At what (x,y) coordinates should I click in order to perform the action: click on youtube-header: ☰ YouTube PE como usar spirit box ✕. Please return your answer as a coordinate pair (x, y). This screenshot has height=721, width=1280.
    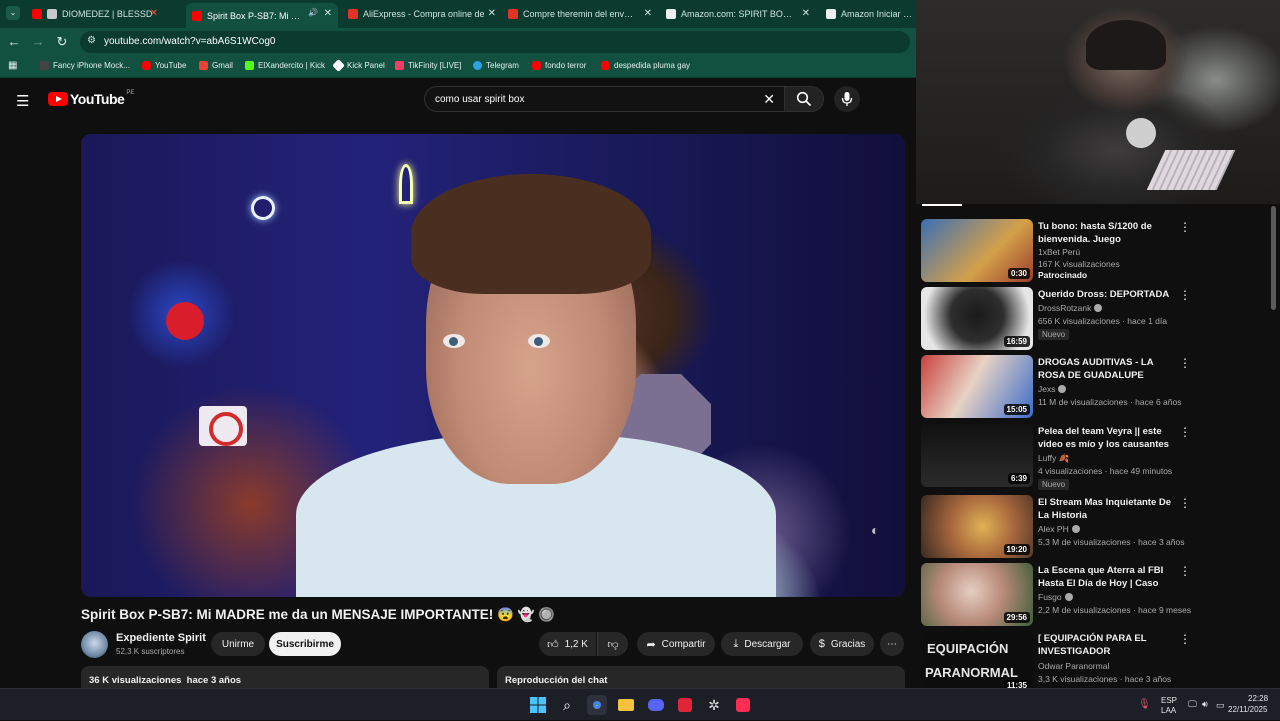
    Looking at the image, I should click on (458, 100).